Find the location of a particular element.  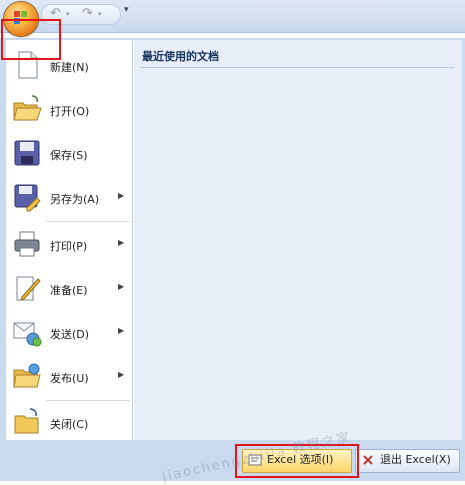

publish-icon is located at coordinates (27, 375).